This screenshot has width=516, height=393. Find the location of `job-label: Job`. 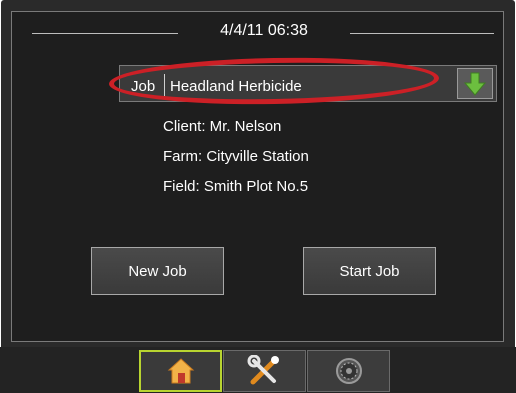

job-label: Job is located at coordinates (143, 86).